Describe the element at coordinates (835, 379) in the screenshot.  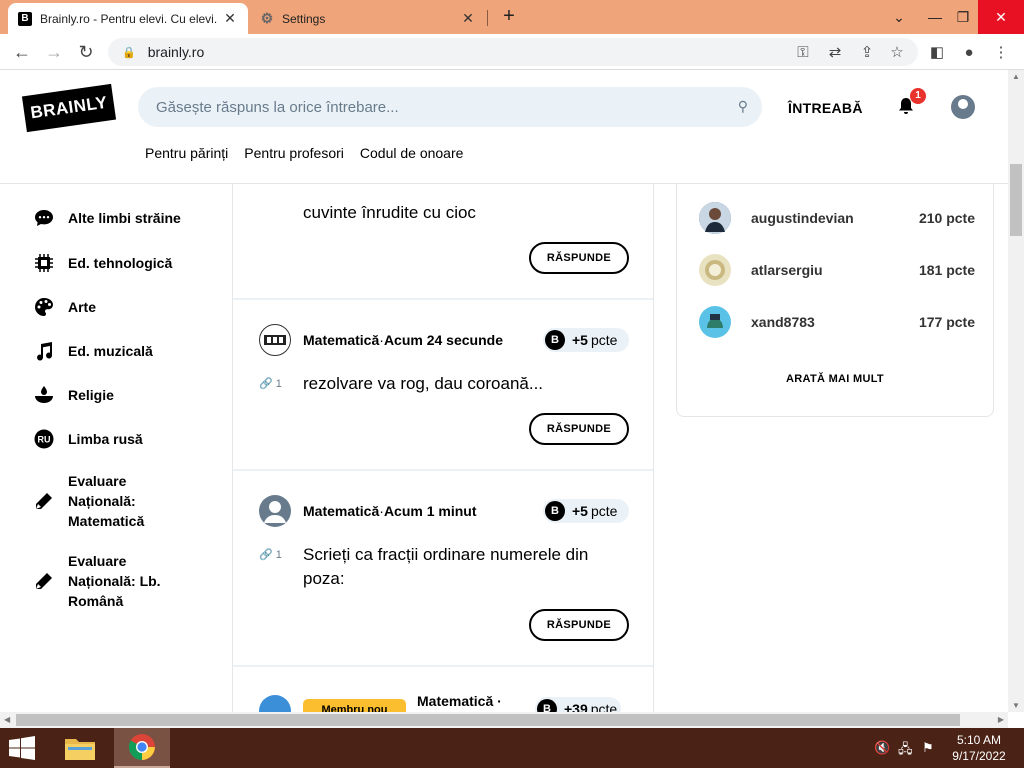
I see `show-more-button: ARATĂ MAI MULT` at that location.